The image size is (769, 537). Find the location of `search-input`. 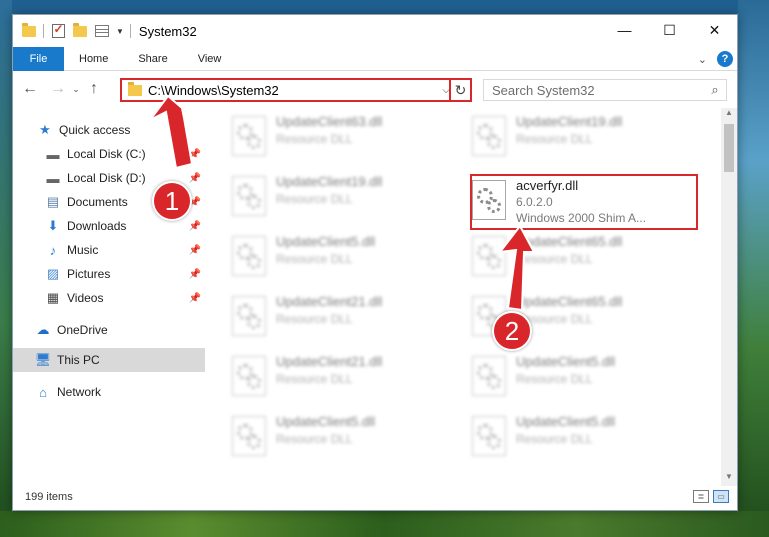

search-input is located at coordinates (598, 90).